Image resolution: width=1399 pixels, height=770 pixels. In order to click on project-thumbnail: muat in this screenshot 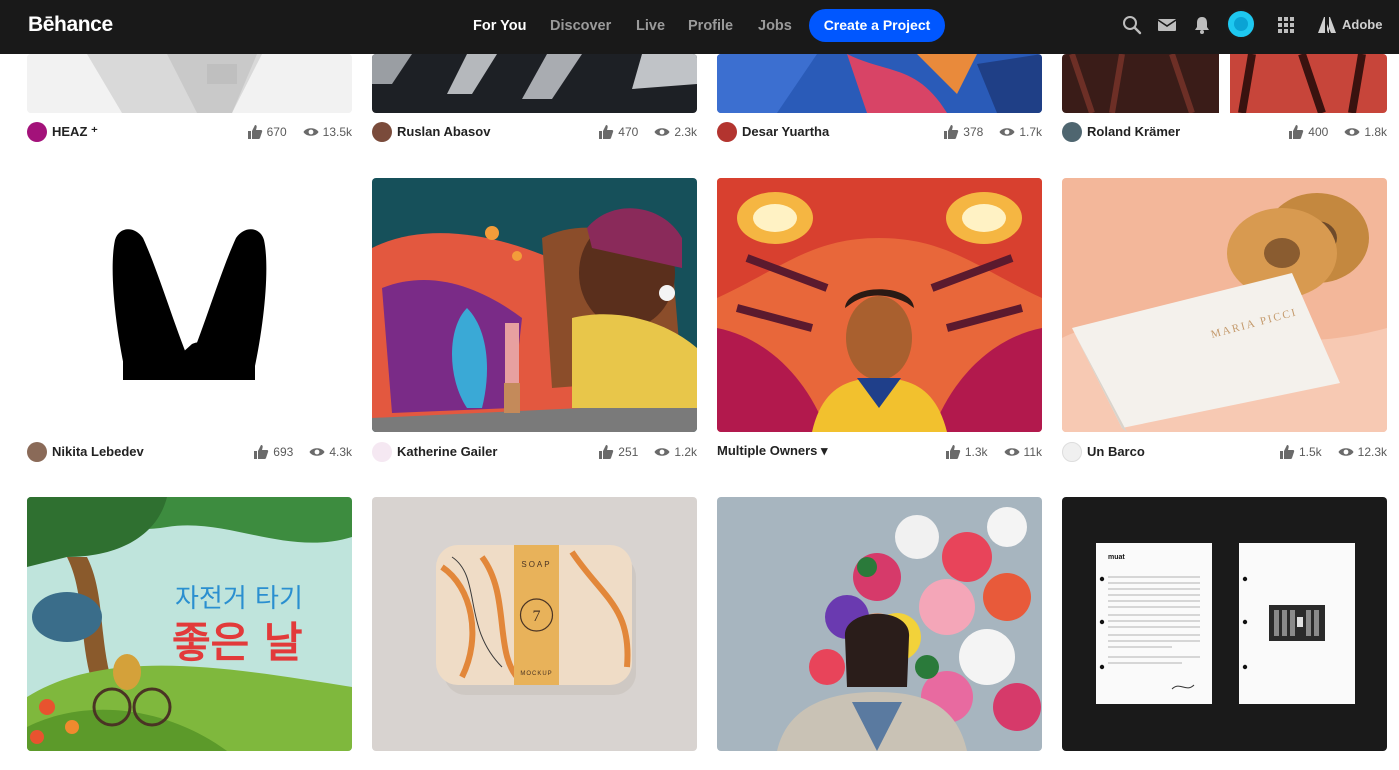, I will do `click(1224, 624)`.